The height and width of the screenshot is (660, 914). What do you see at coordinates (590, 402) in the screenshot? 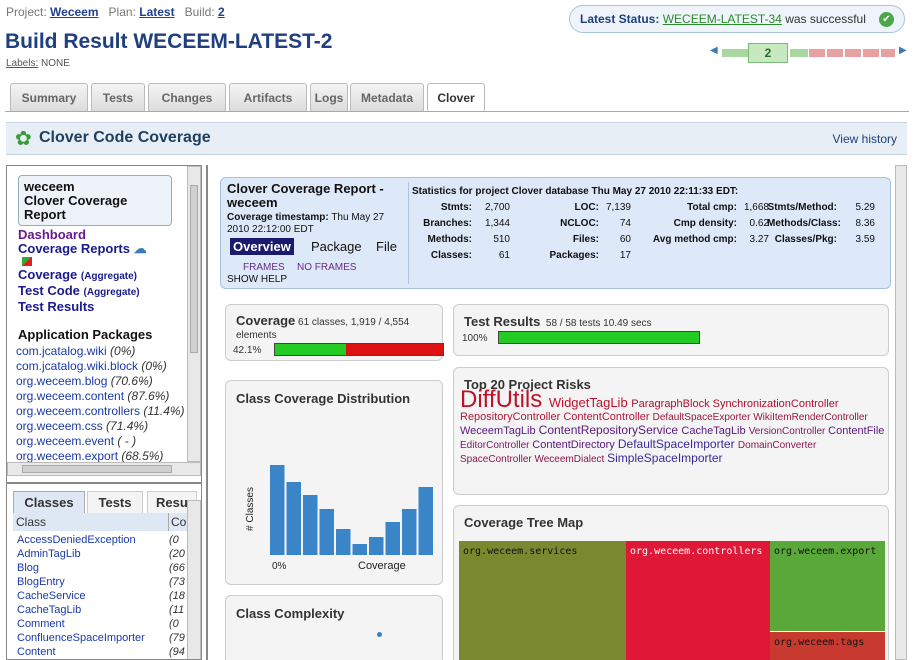
I see `risk-class-link: WidgetTagLib` at bounding box center [590, 402].